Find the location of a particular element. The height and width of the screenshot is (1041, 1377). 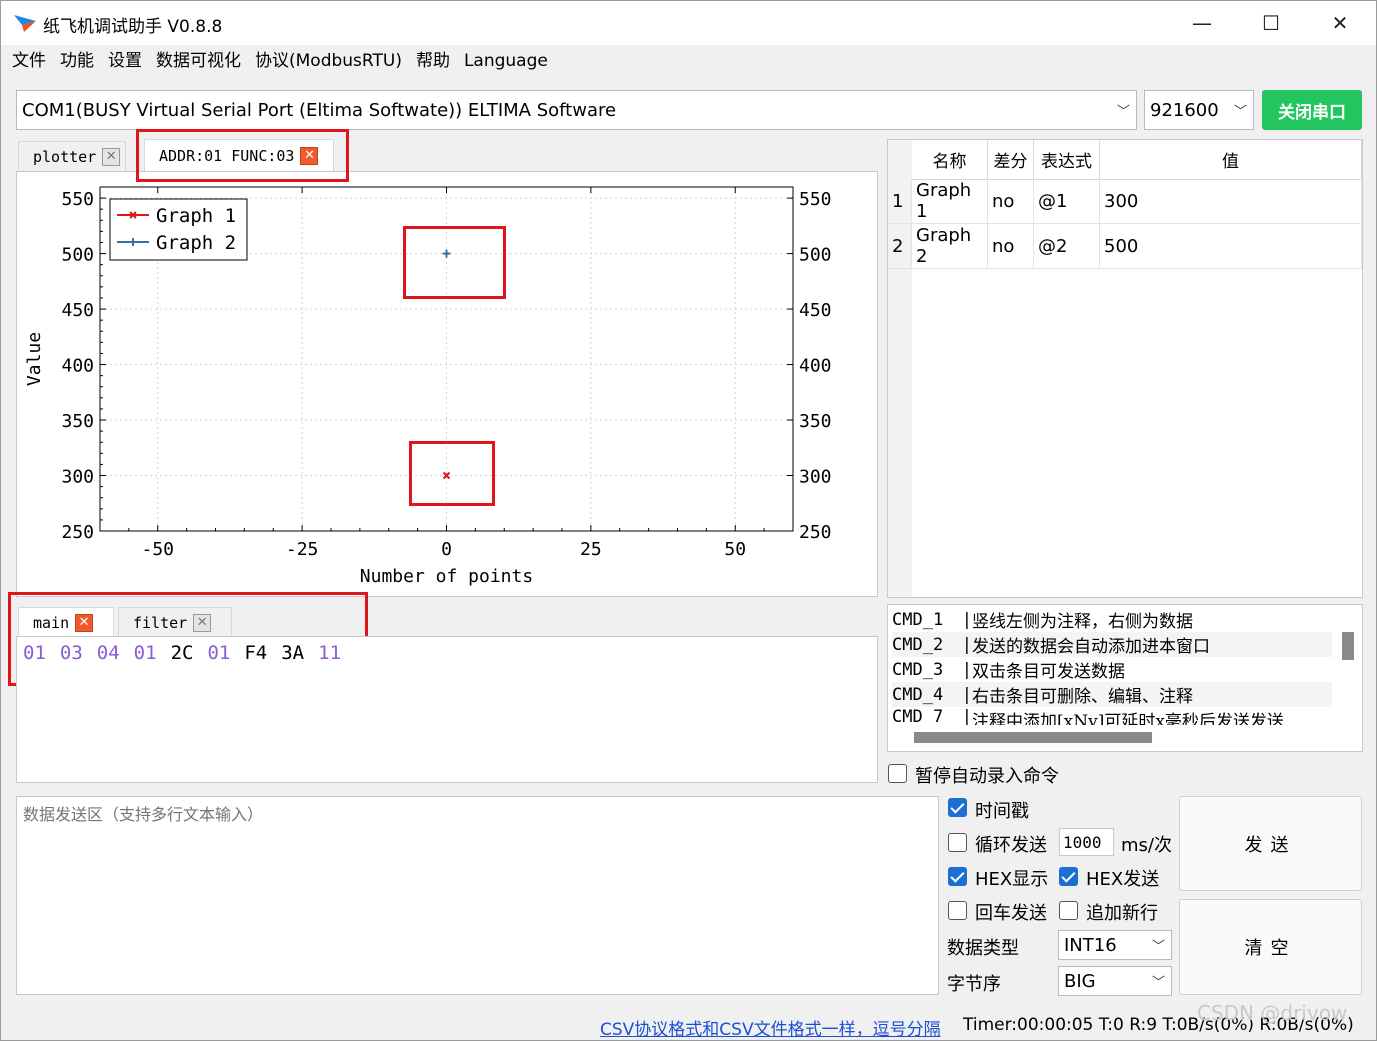

command-item: CMD_2 | 发送的数据会自动添加进本窗口 is located at coordinates (1112, 644).